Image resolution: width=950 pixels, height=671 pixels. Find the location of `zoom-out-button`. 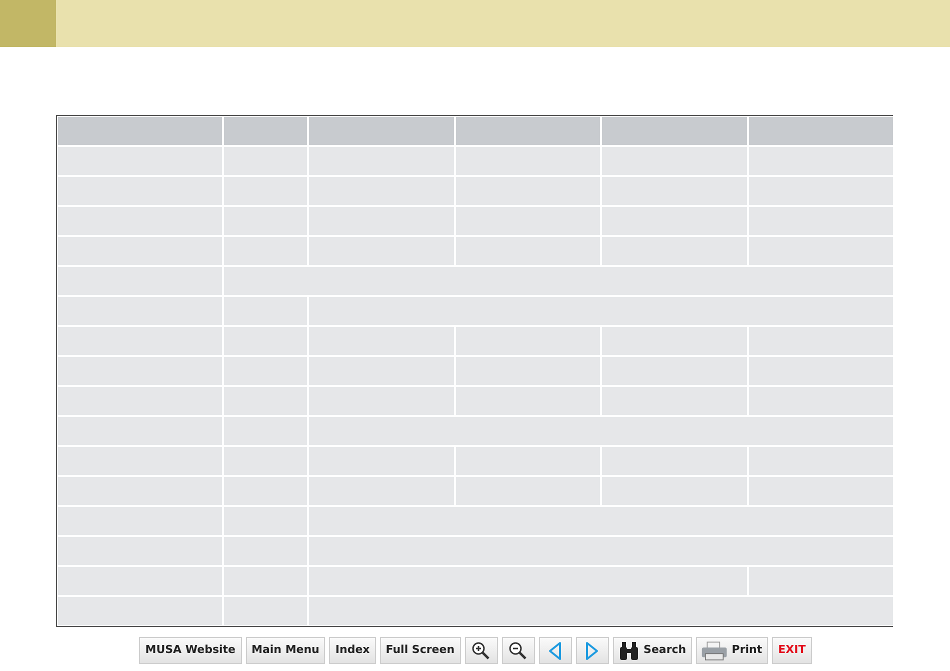

zoom-out-button is located at coordinates (518, 650).